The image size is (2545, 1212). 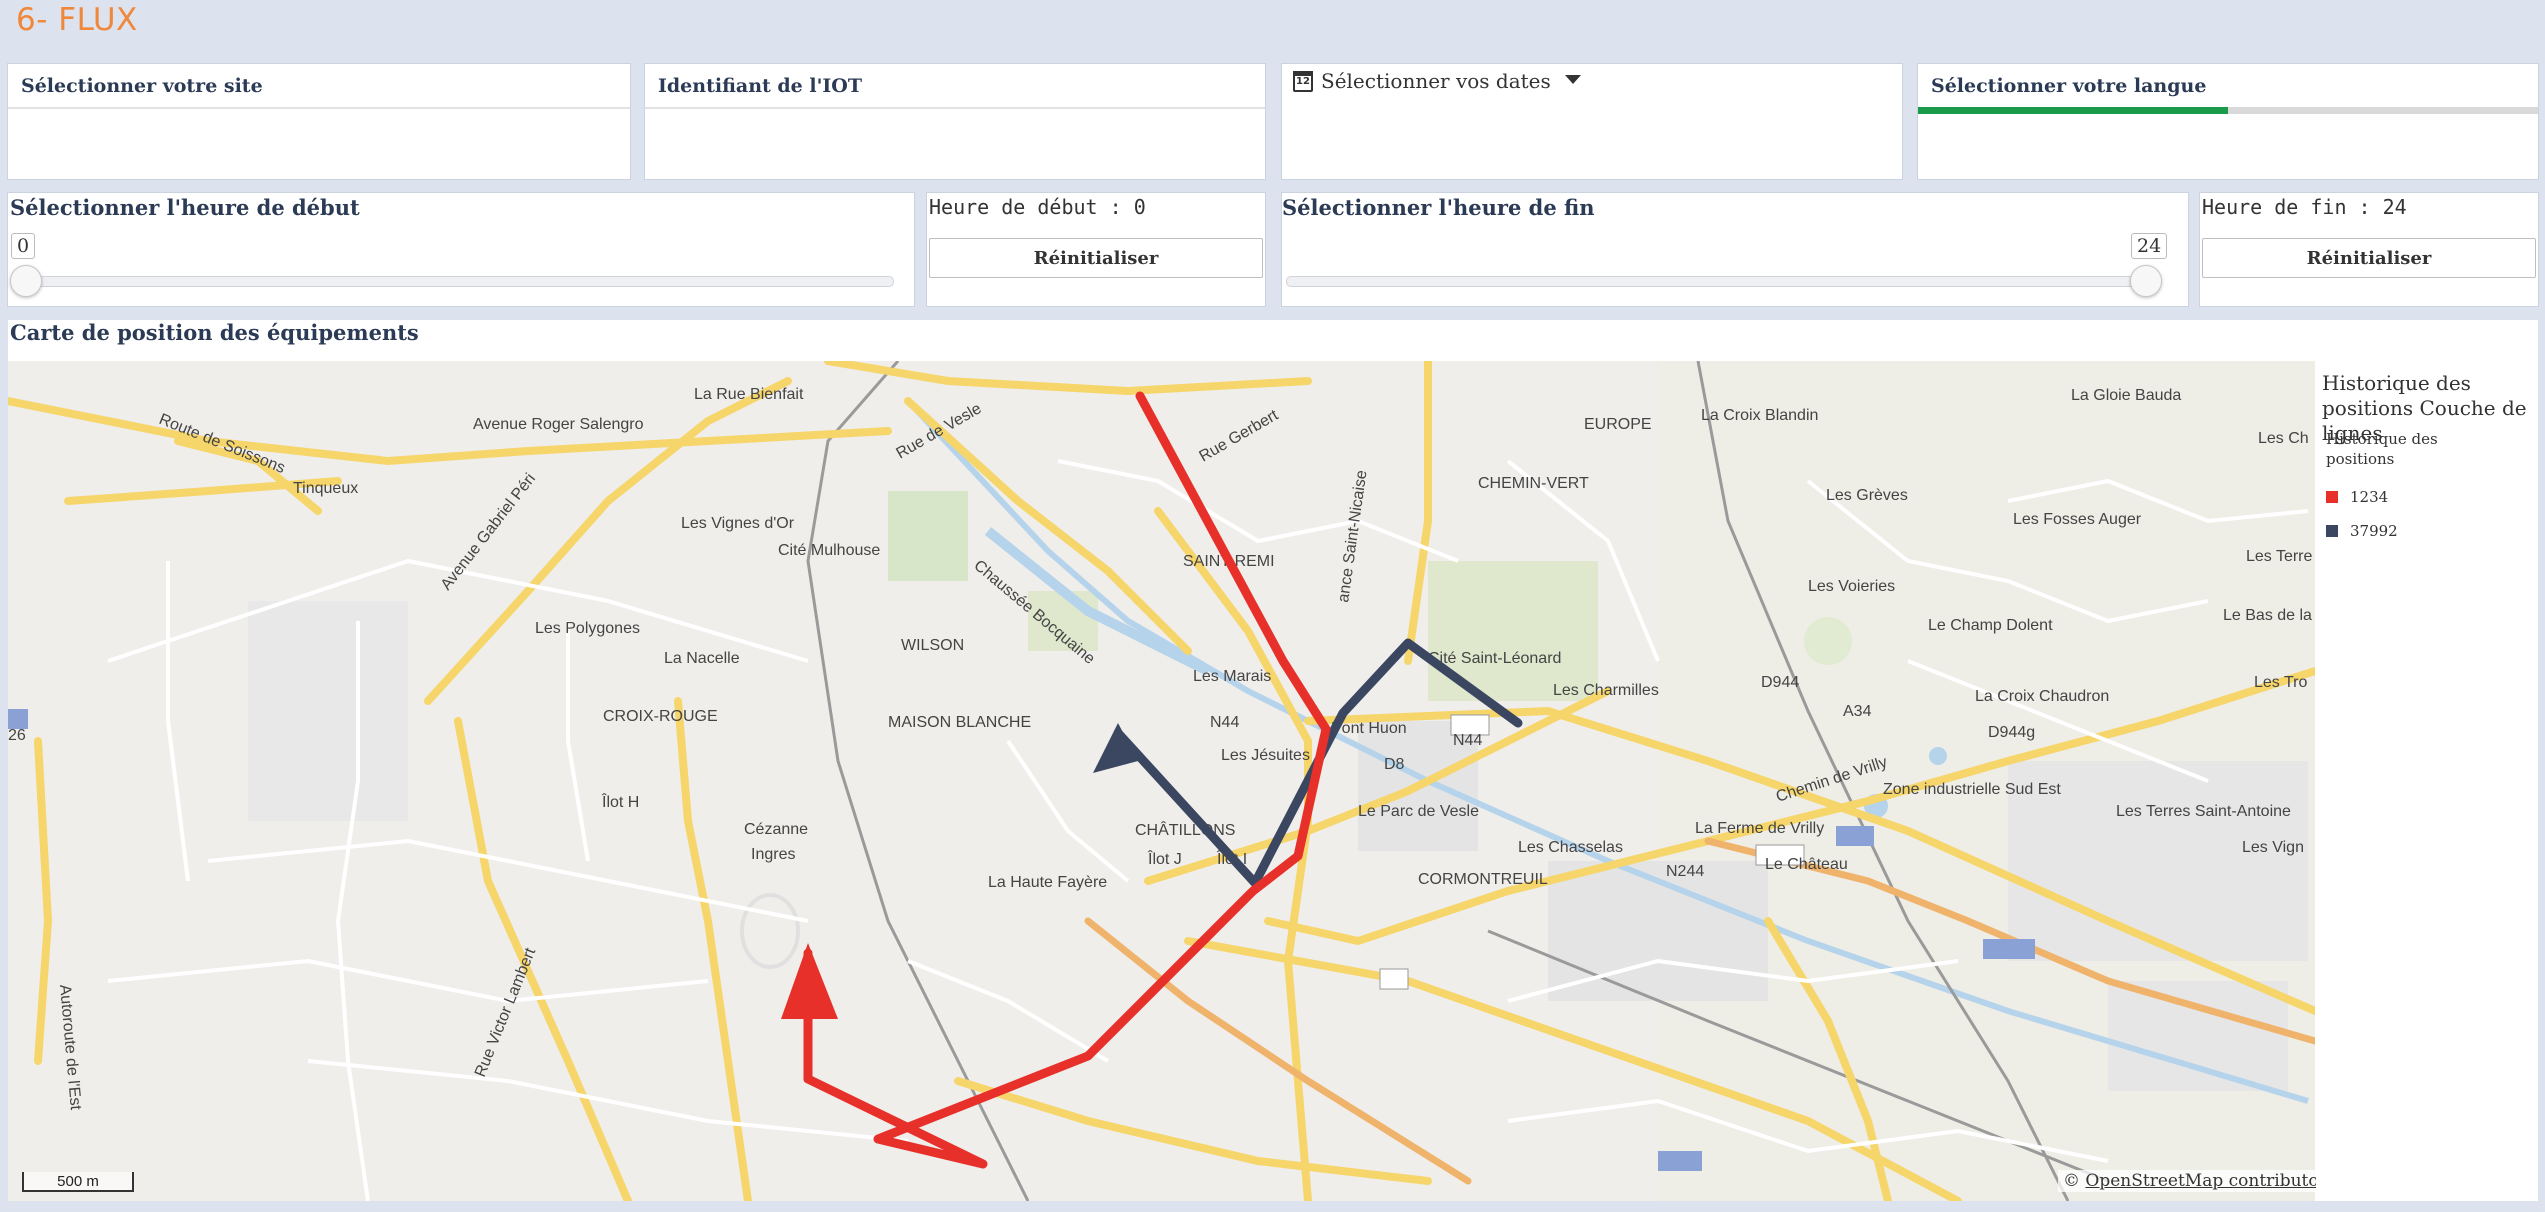 What do you see at coordinates (77, 20) in the screenshot?
I see `page-title: 6- FLUX` at bounding box center [77, 20].